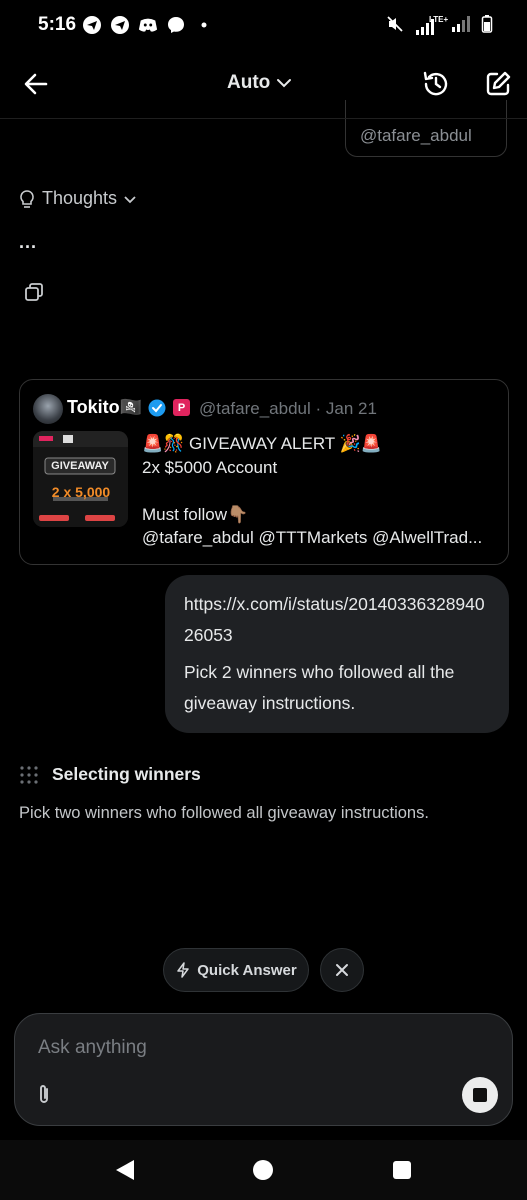  Describe the element at coordinates (263, 118) in the screenshot. I see `header-divider` at that location.